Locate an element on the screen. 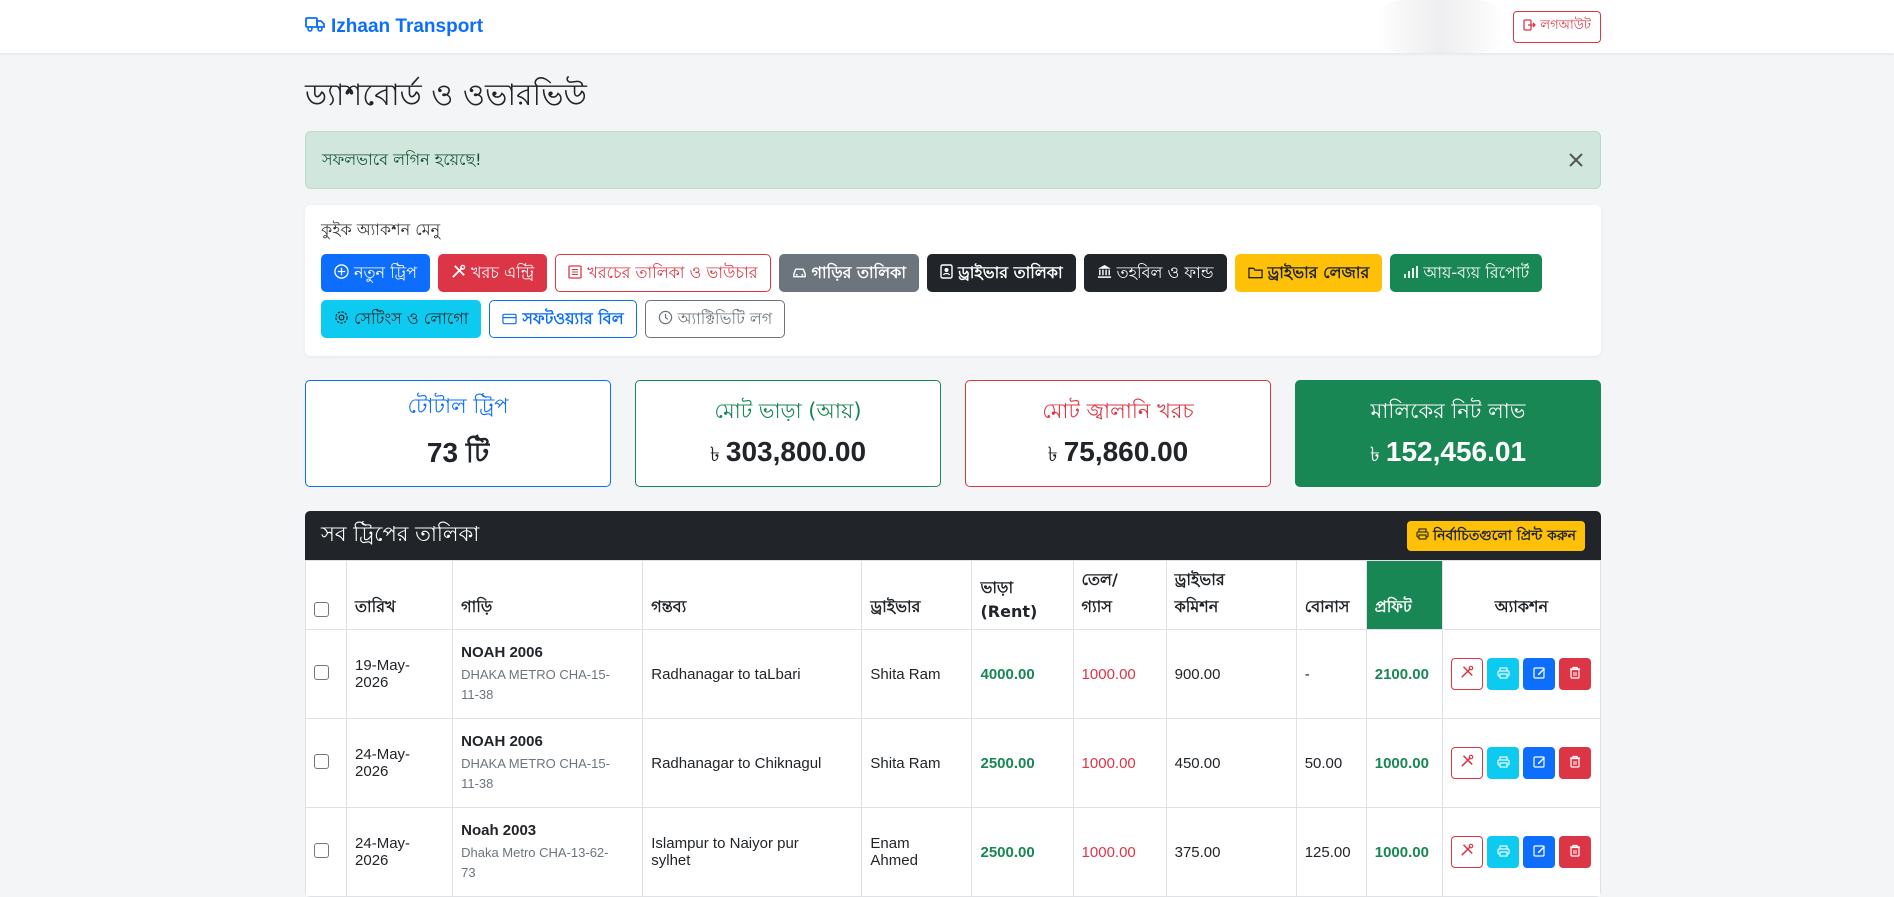 This screenshot has width=1894, height=897. vehicle-list-button: গাড়ির তালিকা is located at coordinates (849, 273).